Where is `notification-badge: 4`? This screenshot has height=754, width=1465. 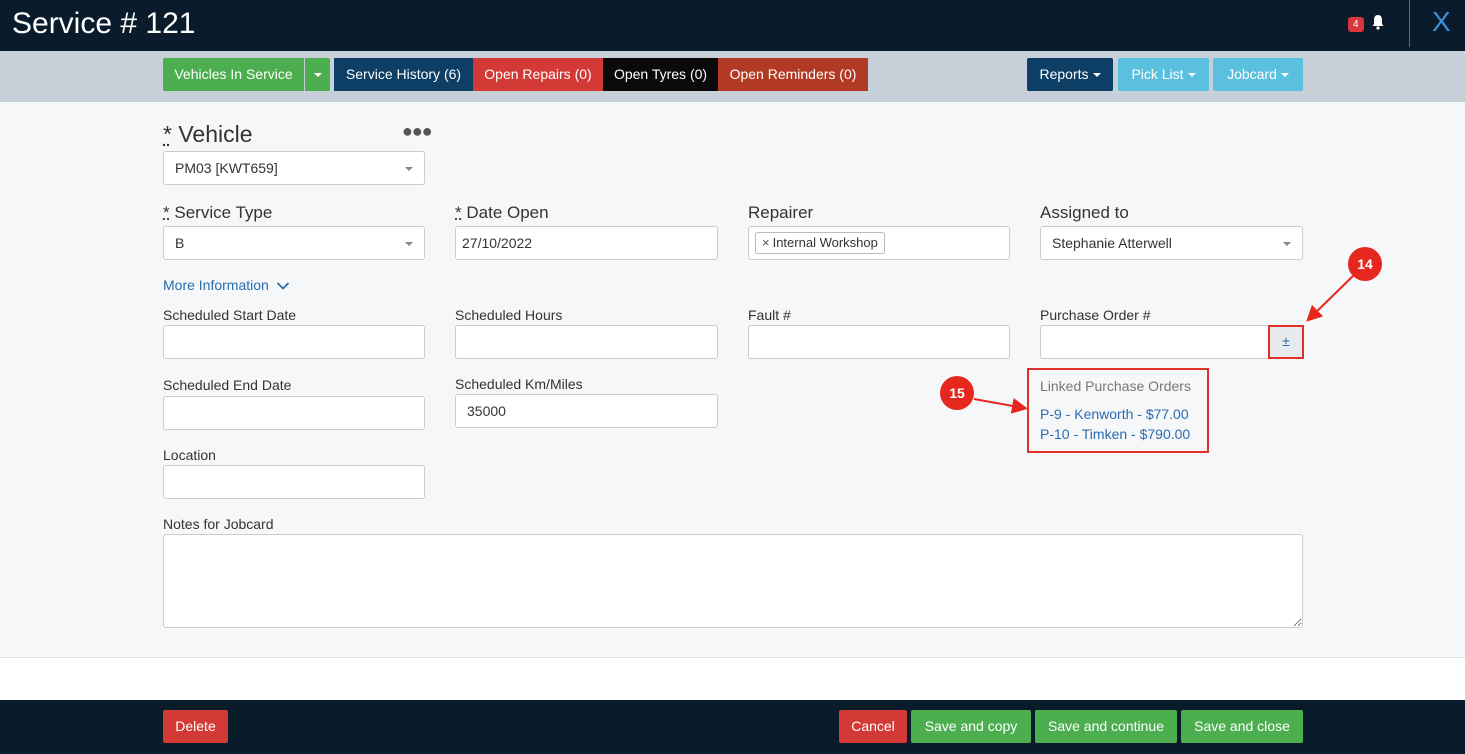
notification-badge: 4 is located at coordinates (1356, 24).